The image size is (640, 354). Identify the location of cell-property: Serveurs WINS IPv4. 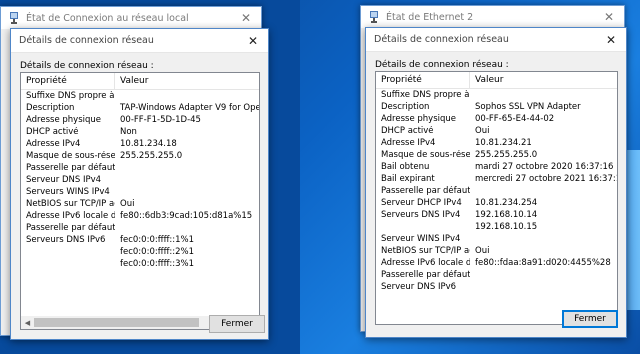
(68, 192).